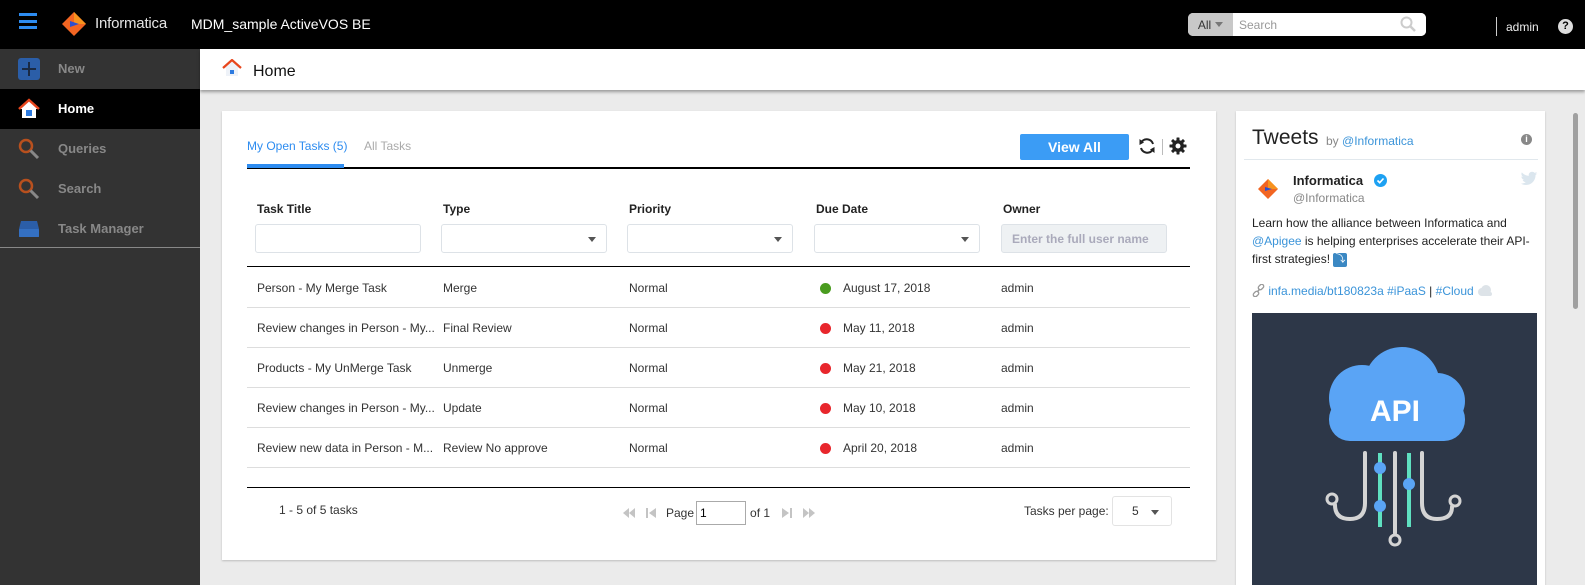 Image resolution: width=1585 pixels, height=585 pixels. Describe the element at coordinates (524, 238) in the screenshot. I see `type-filter-dropdown` at that location.